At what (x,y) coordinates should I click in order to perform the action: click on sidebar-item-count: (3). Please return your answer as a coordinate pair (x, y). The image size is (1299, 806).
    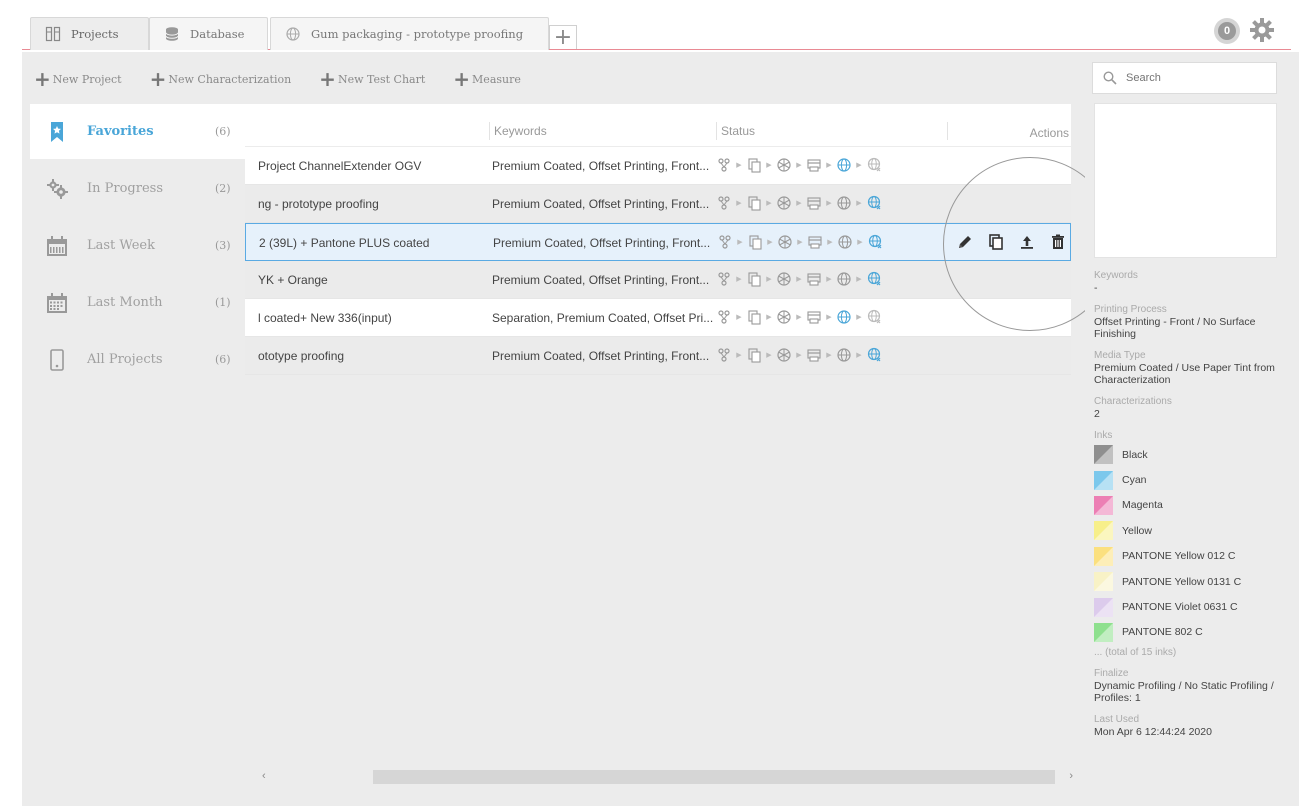
    Looking at the image, I should click on (223, 245).